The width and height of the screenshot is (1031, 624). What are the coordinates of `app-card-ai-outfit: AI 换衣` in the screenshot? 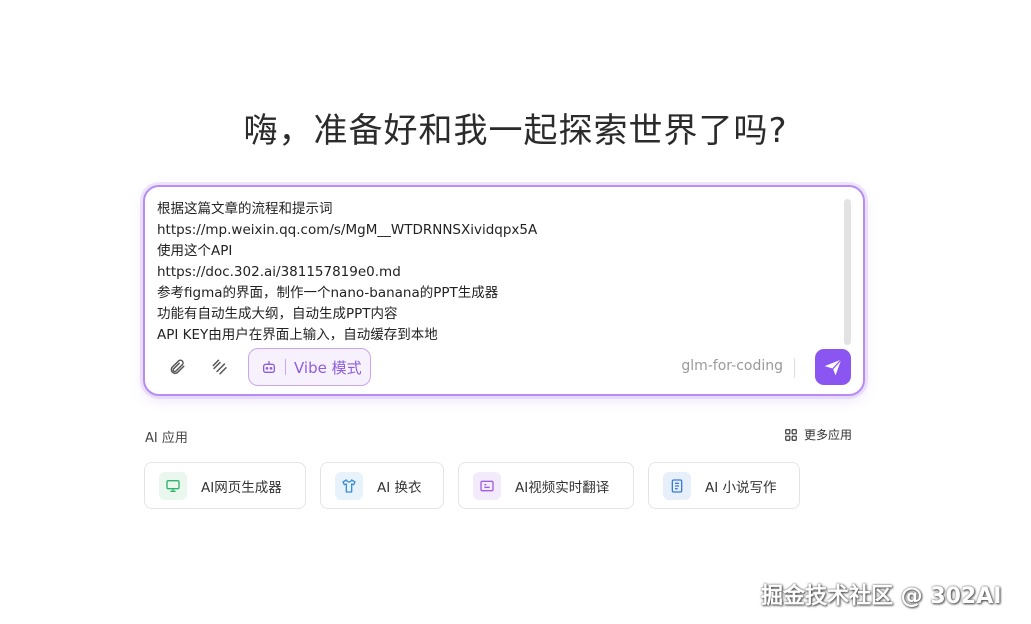 It's located at (382, 485).